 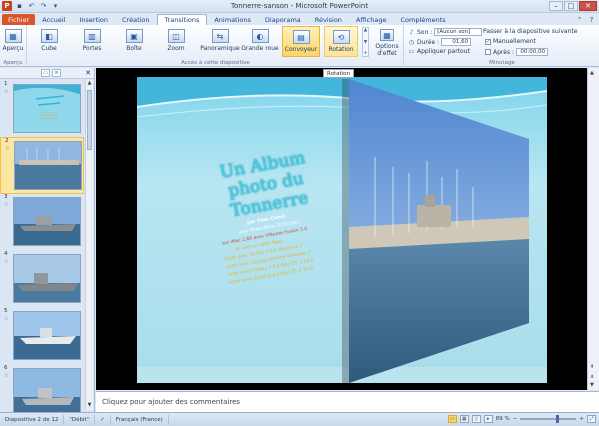 I want to click on slide-thumbnail-2: 2 ☆, so click(x=42, y=165).